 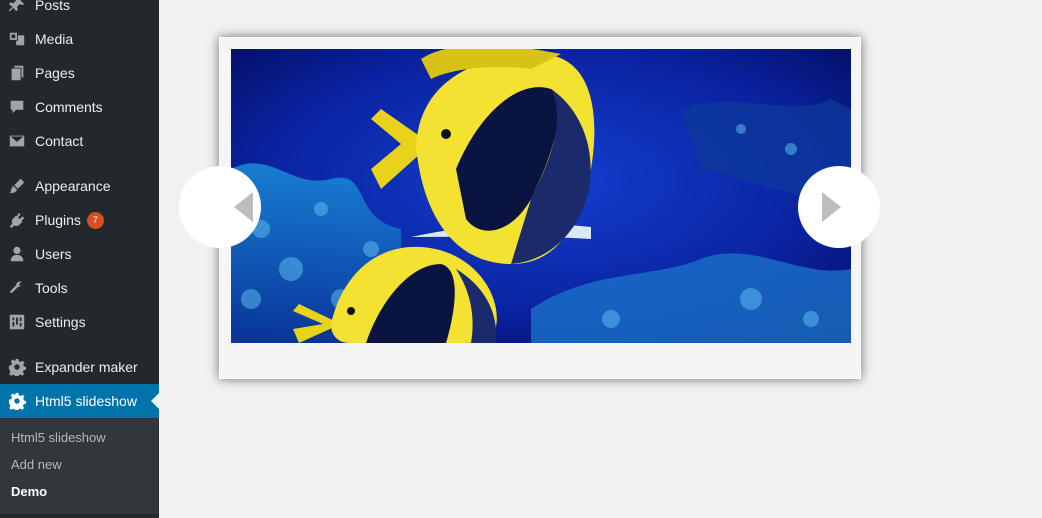 I want to click on menu-label: Settings, so click(x=60, y=322).